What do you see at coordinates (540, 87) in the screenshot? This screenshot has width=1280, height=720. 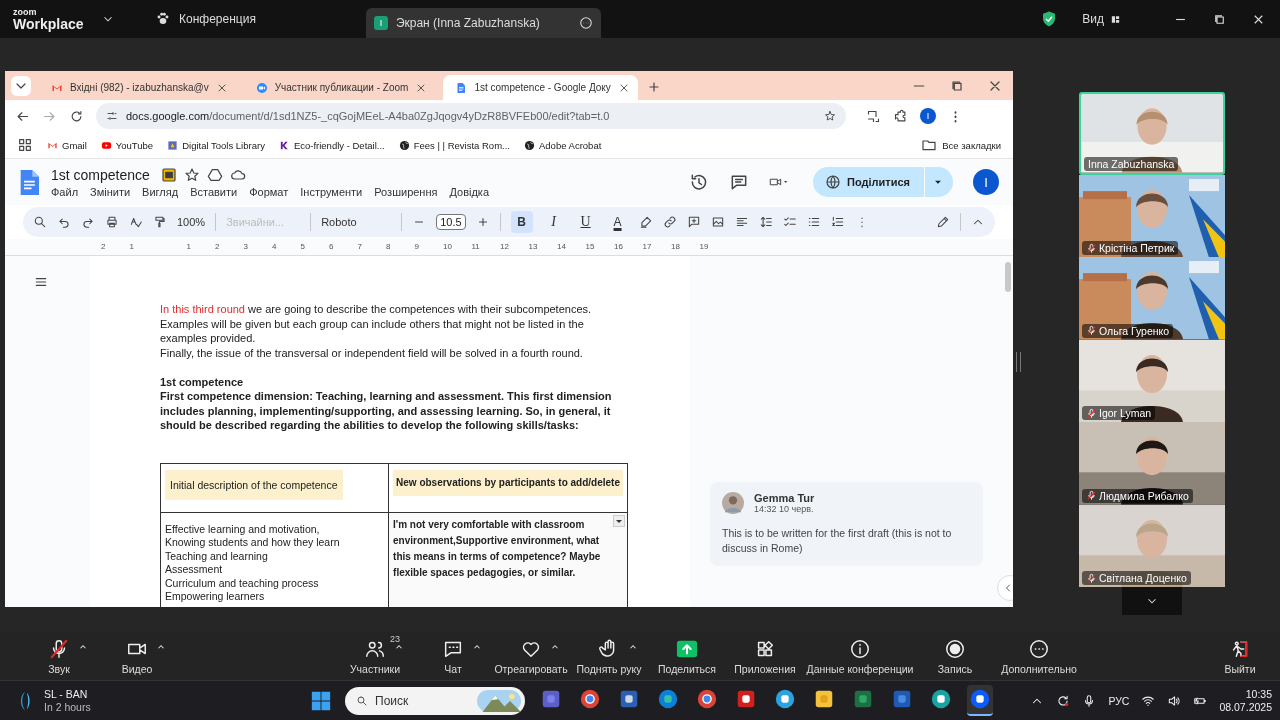 I see `browser-tab: 1st competence - Google Доку` at bounding box center [540, 87].